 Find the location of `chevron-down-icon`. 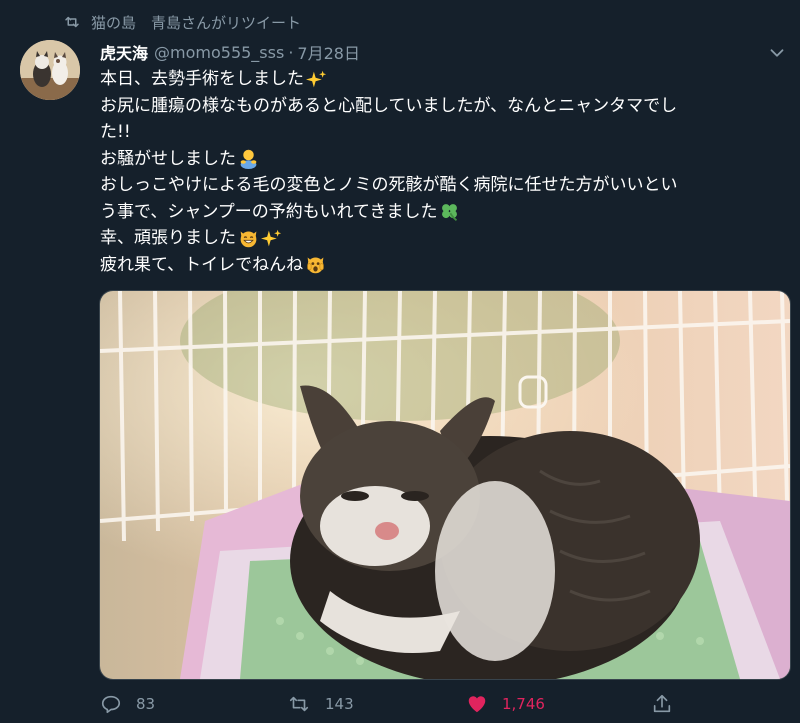

chevron-down-icon is located at coordinates (777, 53).